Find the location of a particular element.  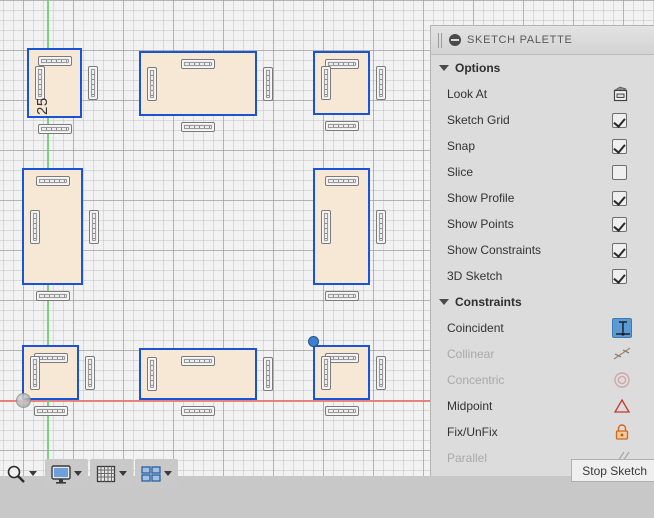

checkbox-show-points is located at coordinates (619, 224).